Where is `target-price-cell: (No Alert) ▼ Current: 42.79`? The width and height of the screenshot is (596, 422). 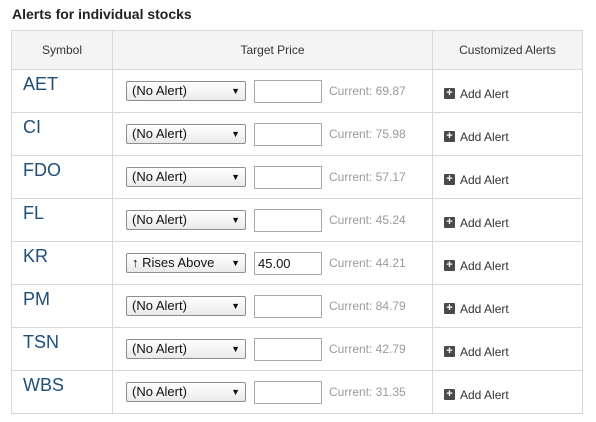 target-price-cell: (No Alert) ▼ Current: 42.79 is located at coordinates (272, 349).